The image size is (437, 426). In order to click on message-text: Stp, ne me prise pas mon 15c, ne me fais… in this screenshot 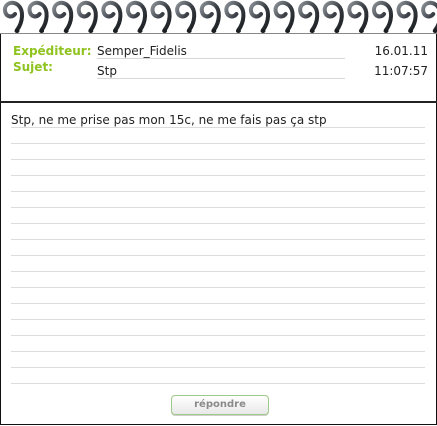, I will do `click(169, 120)`.